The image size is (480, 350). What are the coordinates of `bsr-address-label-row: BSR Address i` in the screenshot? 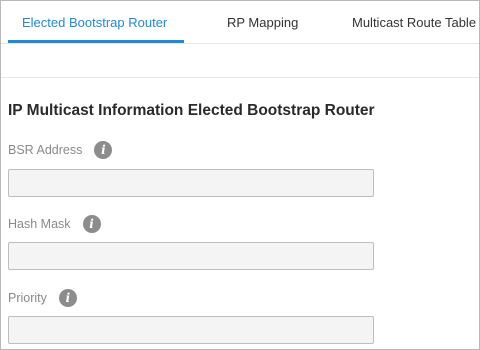 It's located at (60, 150).